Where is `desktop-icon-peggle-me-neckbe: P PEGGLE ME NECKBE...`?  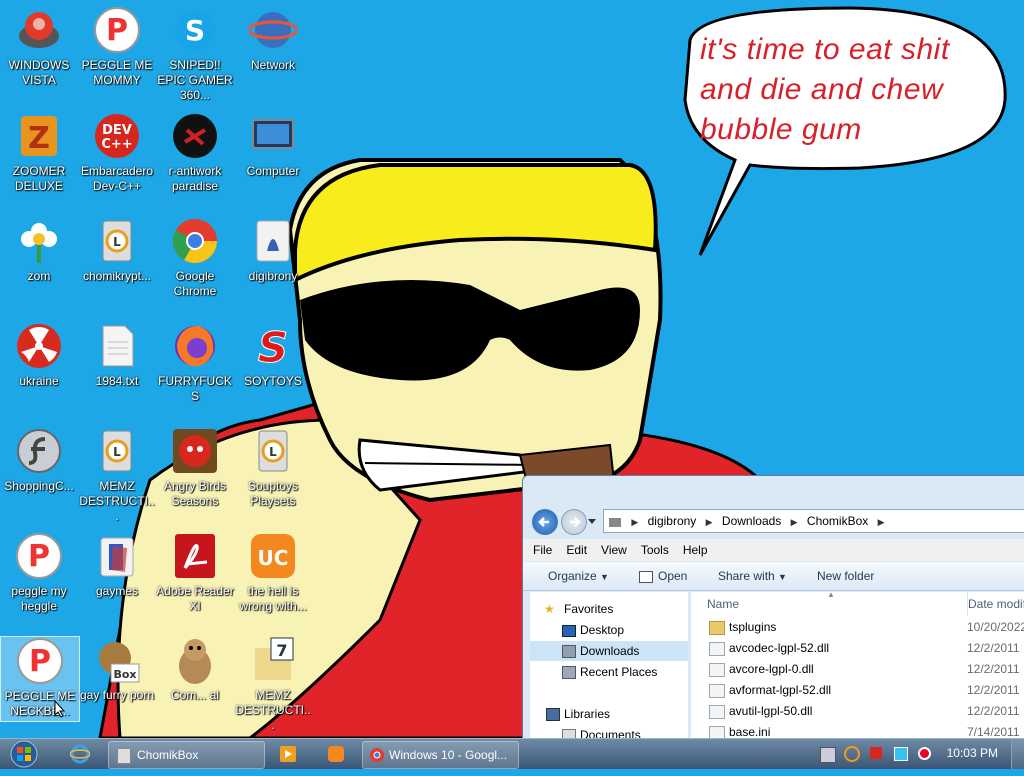
desktop-icon-peggle-me-neckbe: P PEGGLE ME NECKBE... is located at coordinates (40, 679).